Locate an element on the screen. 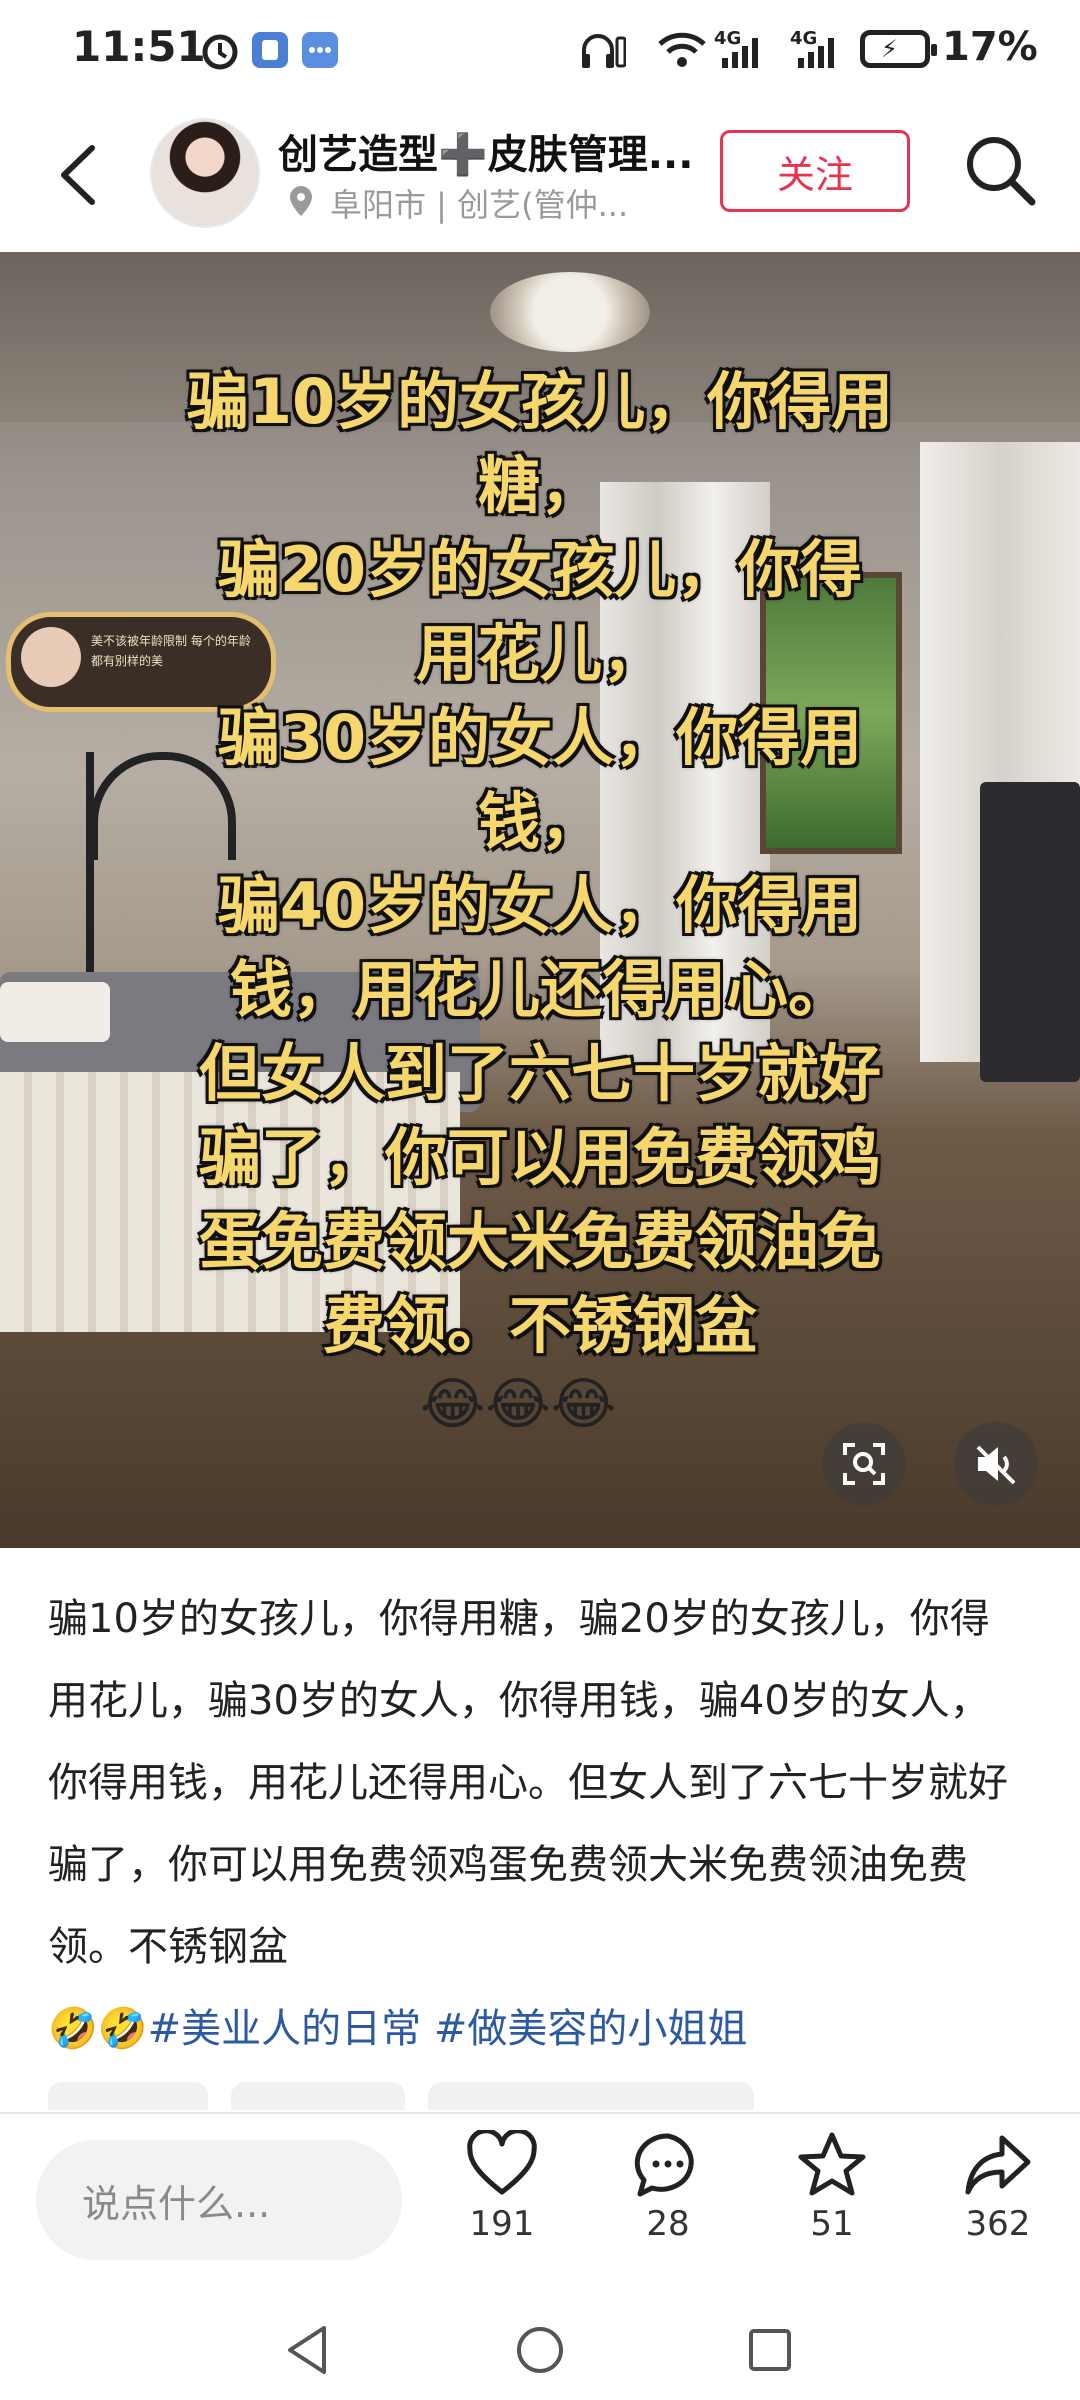  equipment-cart is located at coordinates (1030, 932).